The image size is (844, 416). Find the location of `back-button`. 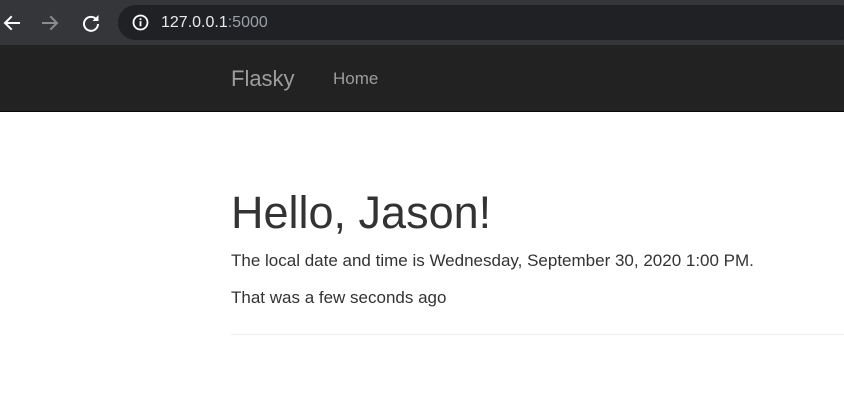

back-button is located at coordinates (12, 23).